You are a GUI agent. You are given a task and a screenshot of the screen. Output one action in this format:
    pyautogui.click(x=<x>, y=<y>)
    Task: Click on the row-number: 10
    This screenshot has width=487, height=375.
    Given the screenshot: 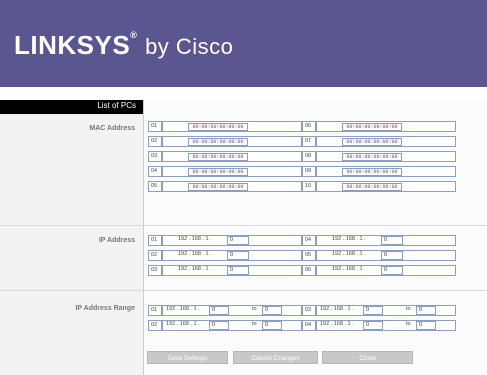 What is the action you would take?
    pyautogui.click(x=309, y=186)
    